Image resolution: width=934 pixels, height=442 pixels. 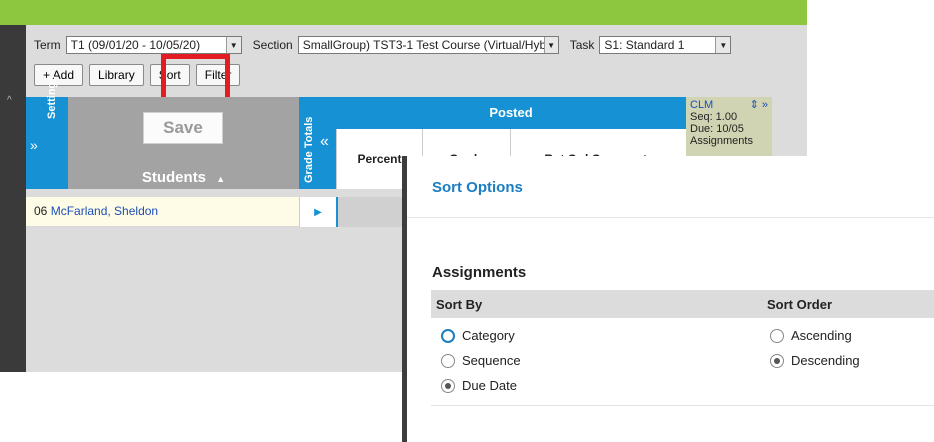 I want to click on assignment-seq: Seq: 1.00, so click(x=714, y=117).